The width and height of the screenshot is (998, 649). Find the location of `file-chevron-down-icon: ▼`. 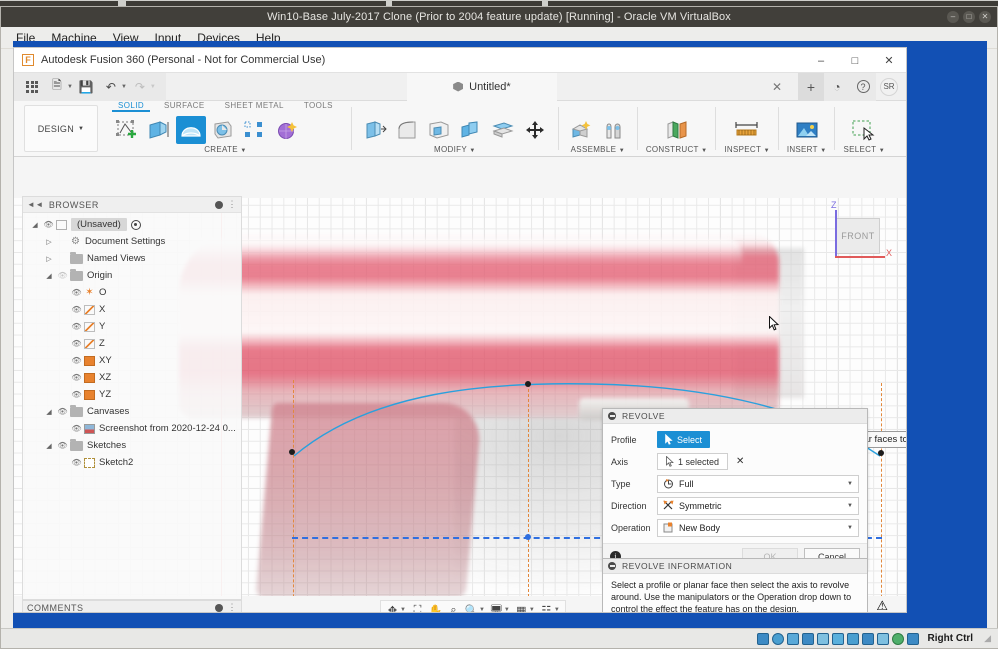

file-chevron-down-icon: ▼ is located at coordinates (70, 87).